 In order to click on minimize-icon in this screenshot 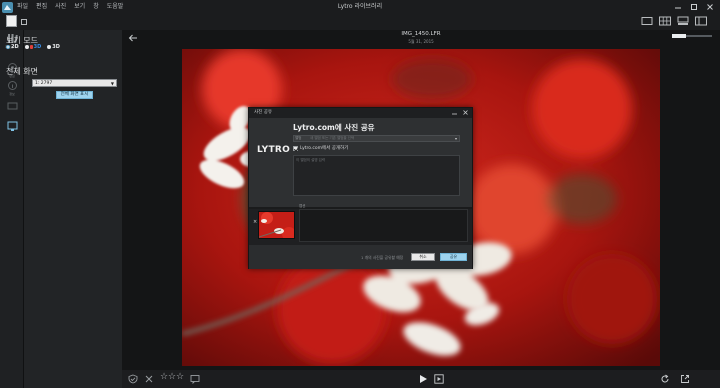, I will do `click(678, 8)`.